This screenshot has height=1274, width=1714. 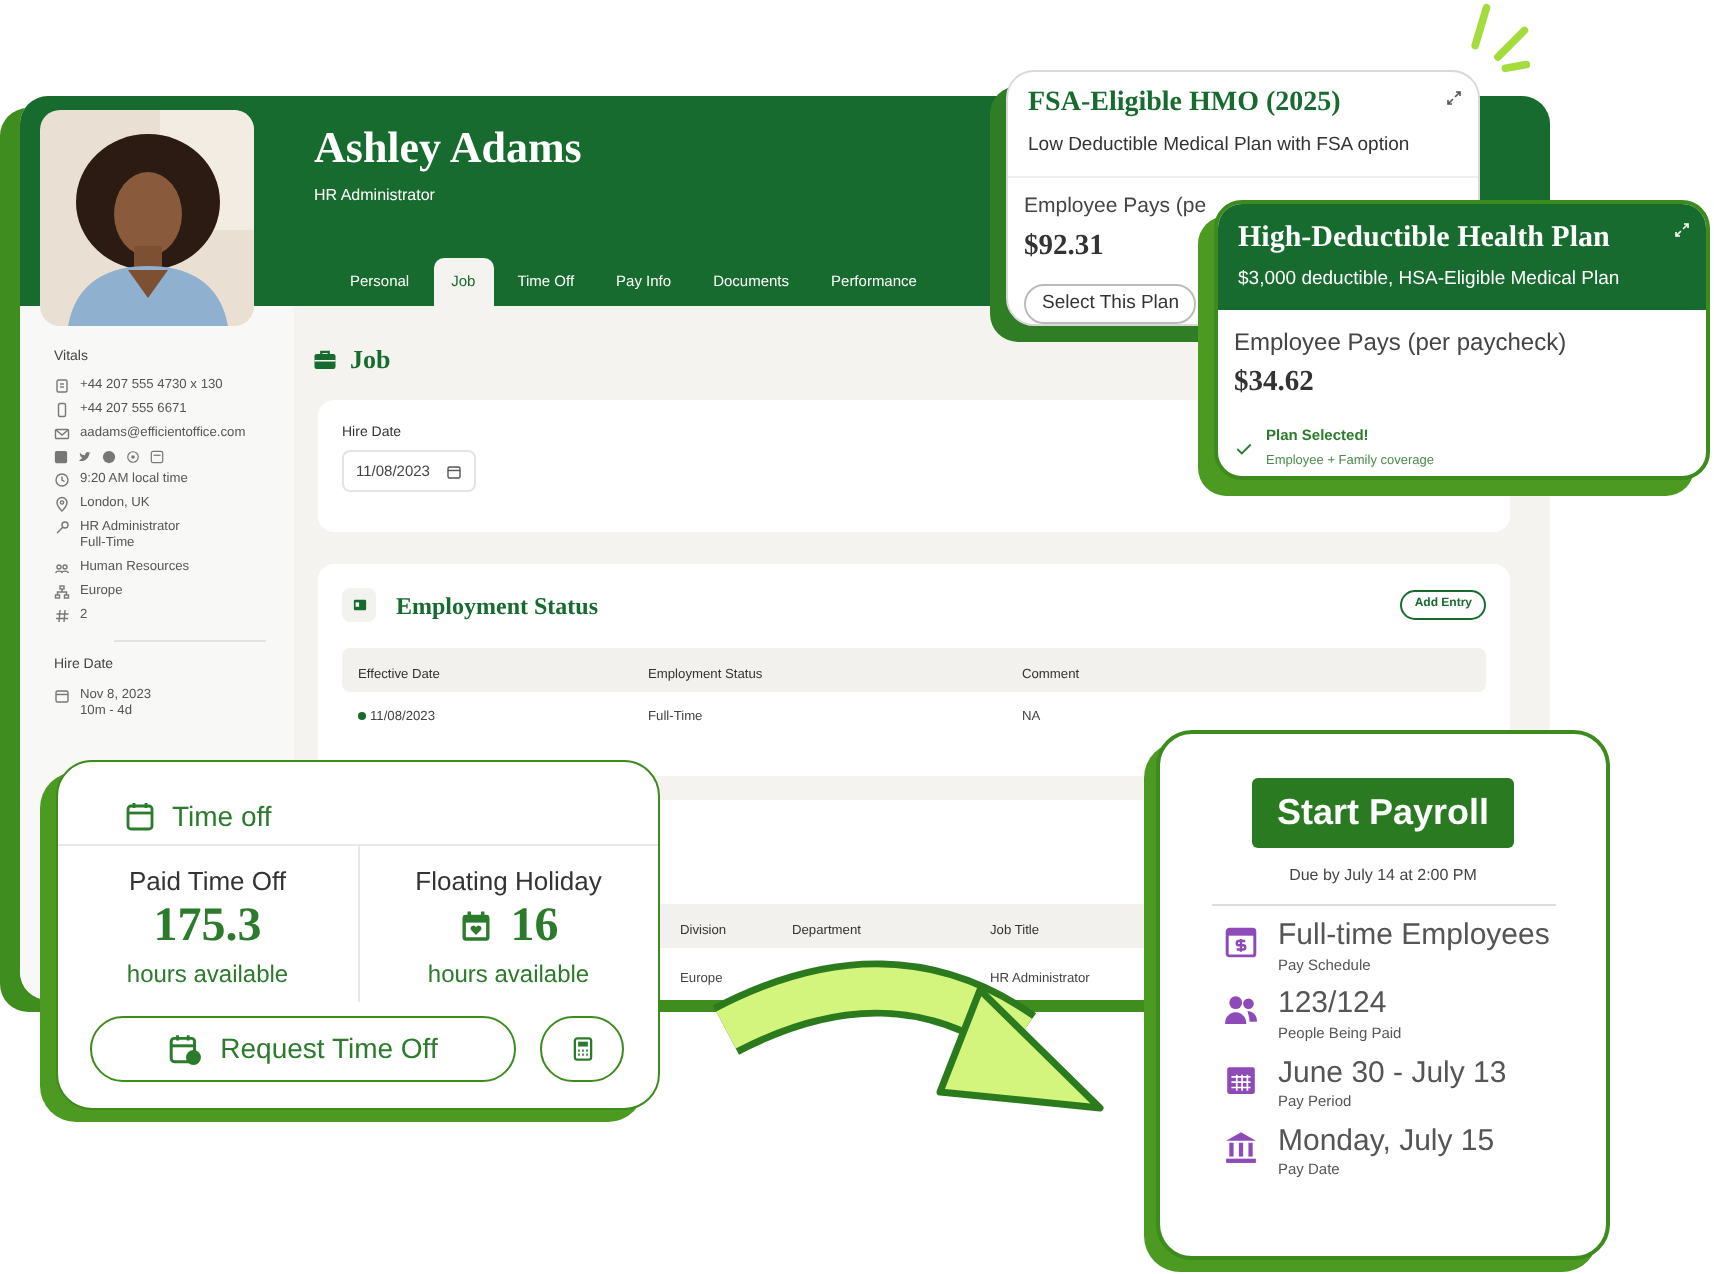 What do you see at coordinates (374, 196) in the screenshot?
I see `employee-role: HR Administrator` at bounding box center [374, 196].